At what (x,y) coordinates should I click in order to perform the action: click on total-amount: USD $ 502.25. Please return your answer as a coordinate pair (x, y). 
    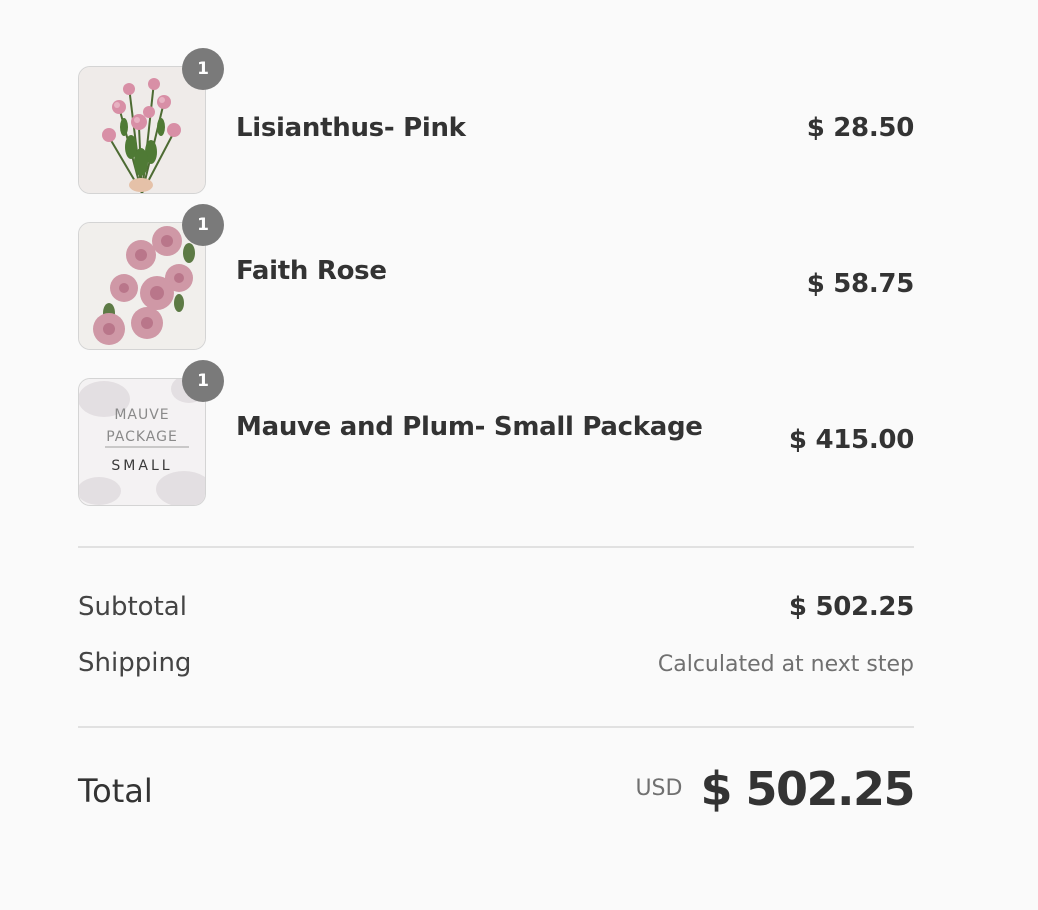
    Looking at the image, I should click on (775, 789).